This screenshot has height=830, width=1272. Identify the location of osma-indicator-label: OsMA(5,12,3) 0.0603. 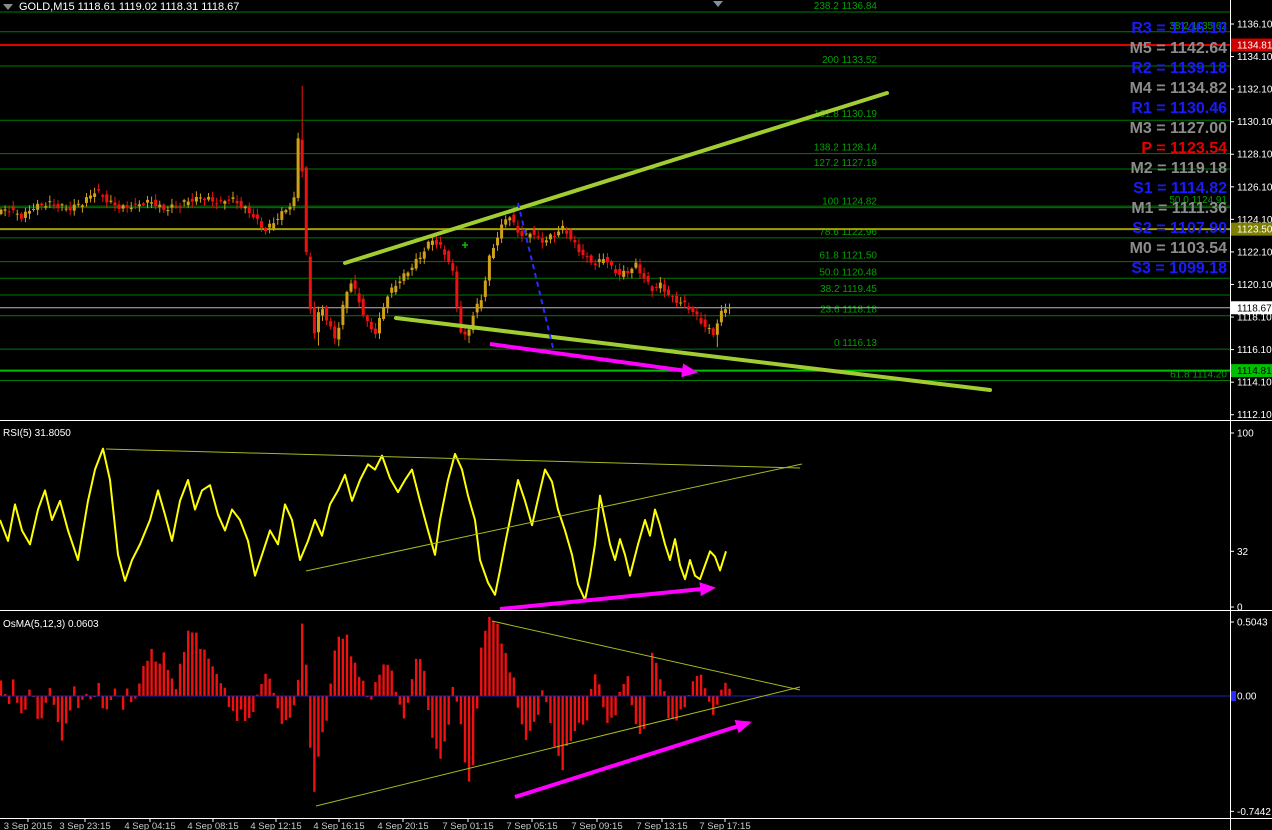
(51, 624).